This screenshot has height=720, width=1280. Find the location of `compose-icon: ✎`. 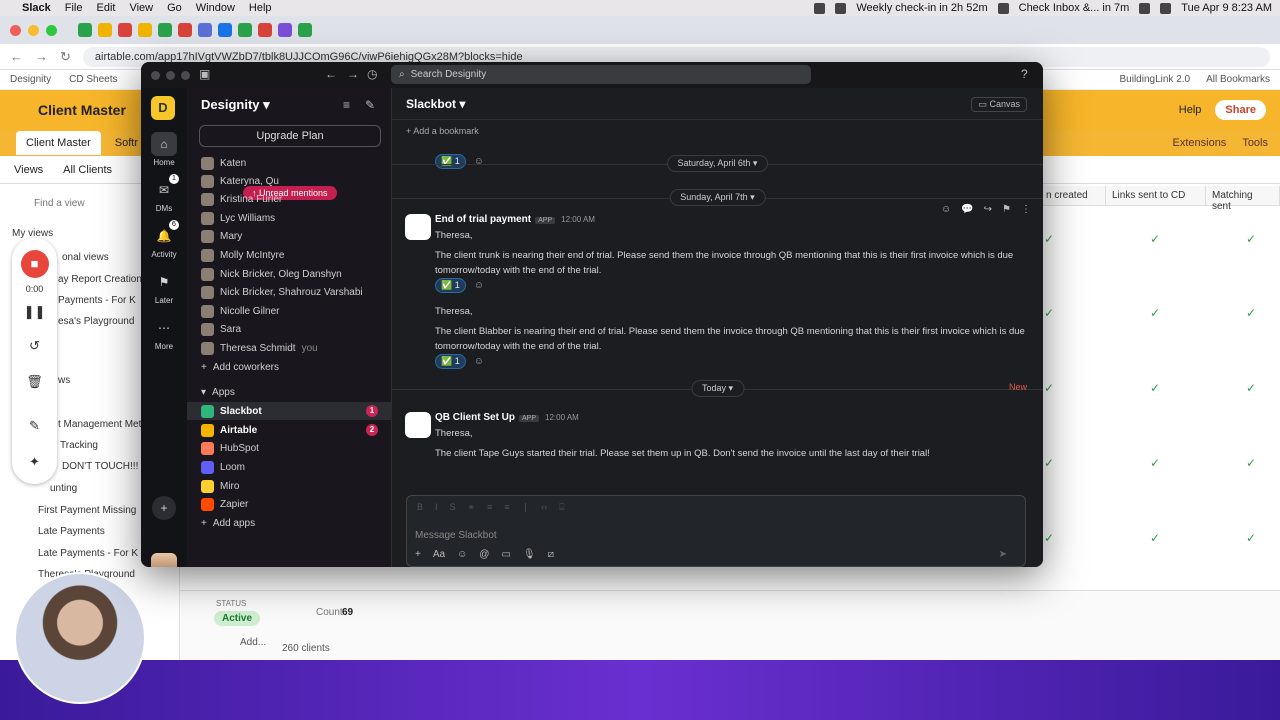

compose-icon: ✎ is located at coordinates (370, 105).